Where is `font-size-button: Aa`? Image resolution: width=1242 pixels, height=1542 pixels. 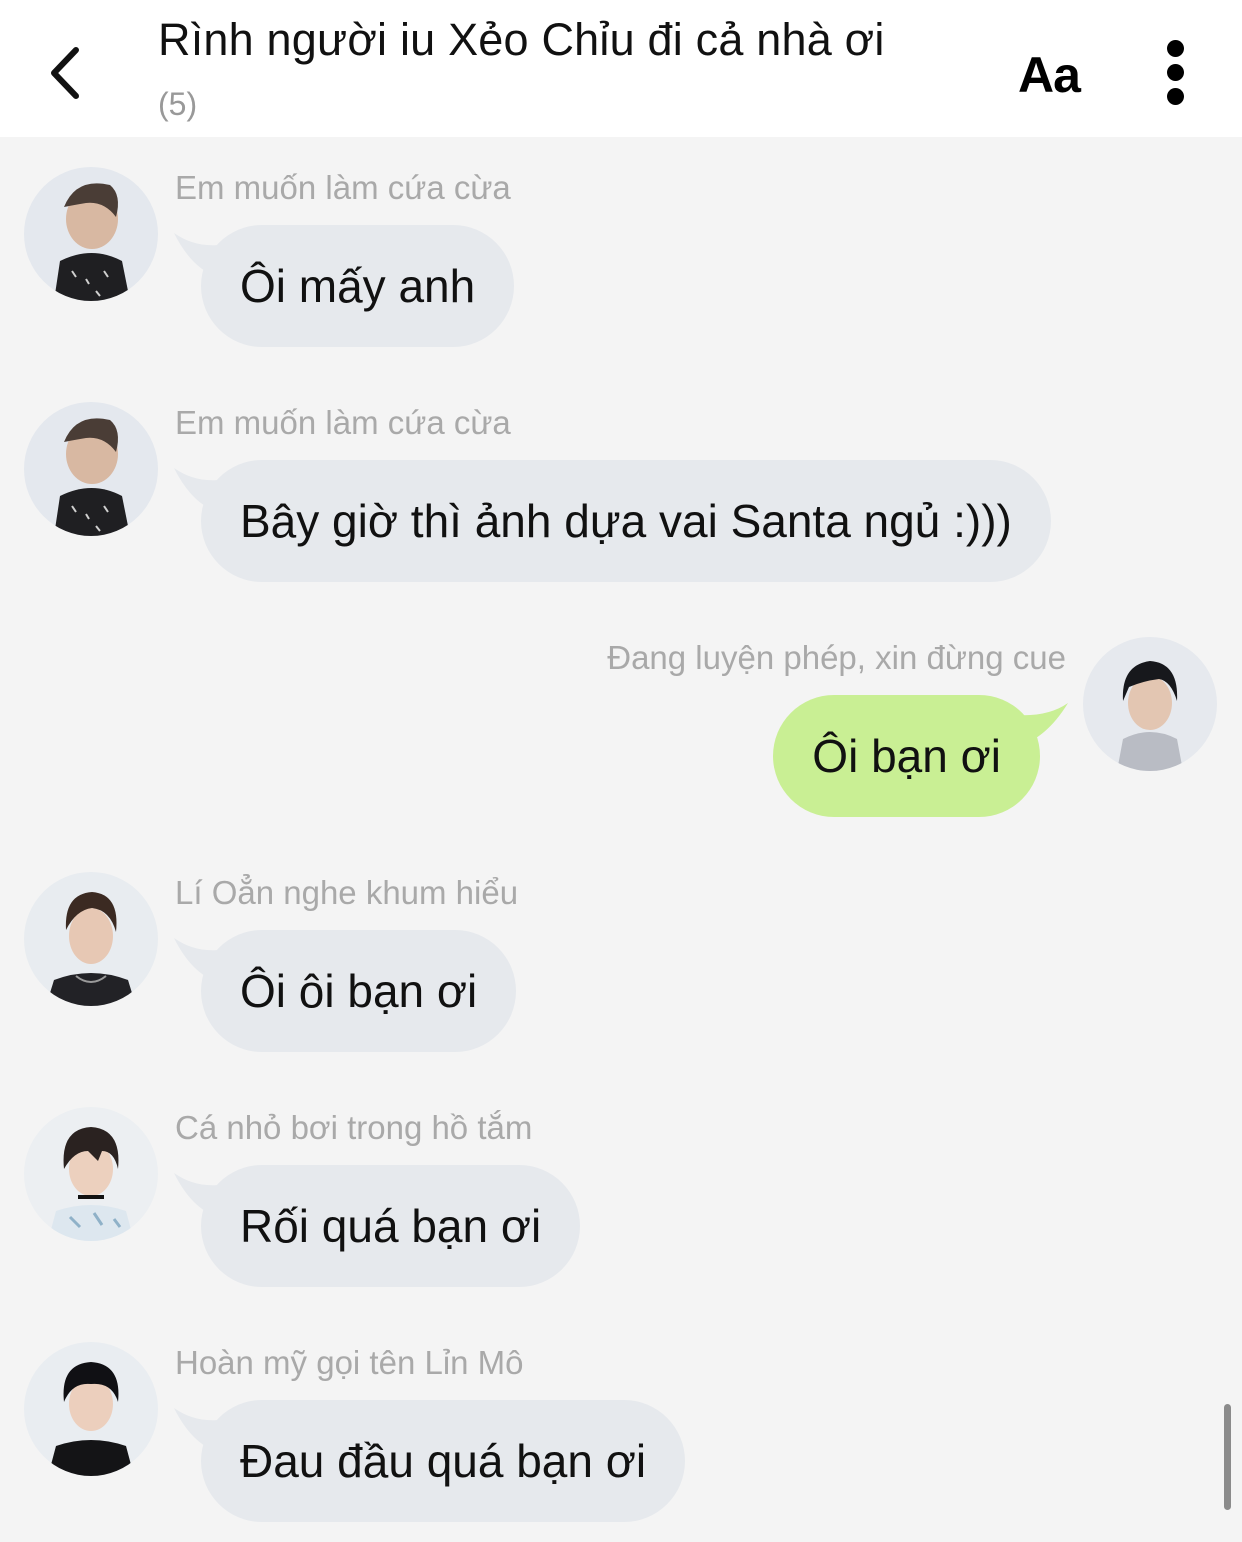
font-size-button: Aa is located at coordinates (1049, 75).